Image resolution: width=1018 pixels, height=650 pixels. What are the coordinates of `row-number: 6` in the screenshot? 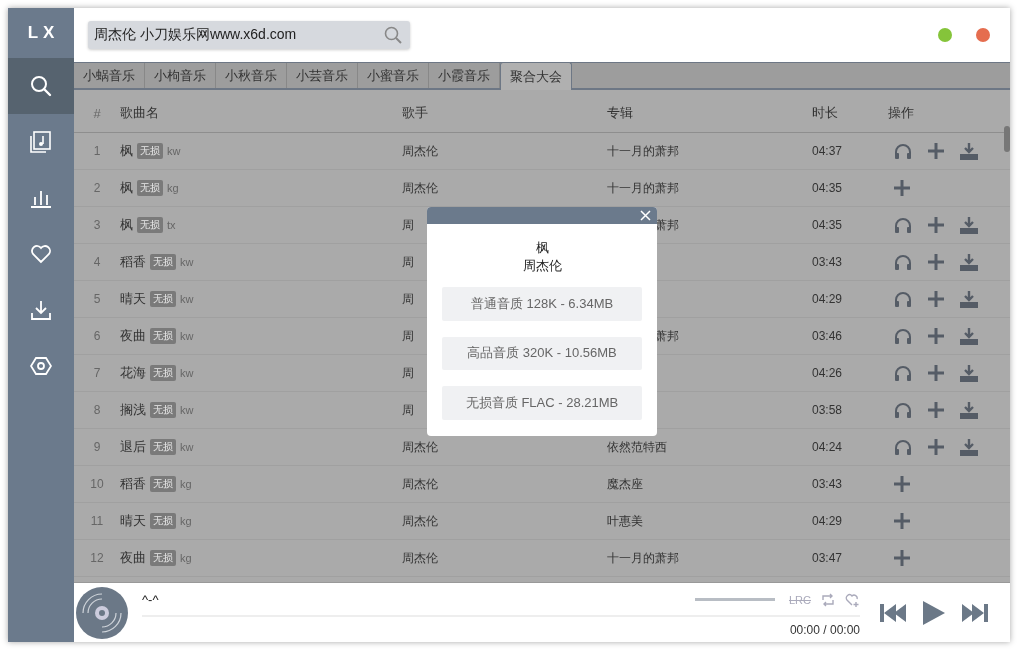 It's located at (97, 336).